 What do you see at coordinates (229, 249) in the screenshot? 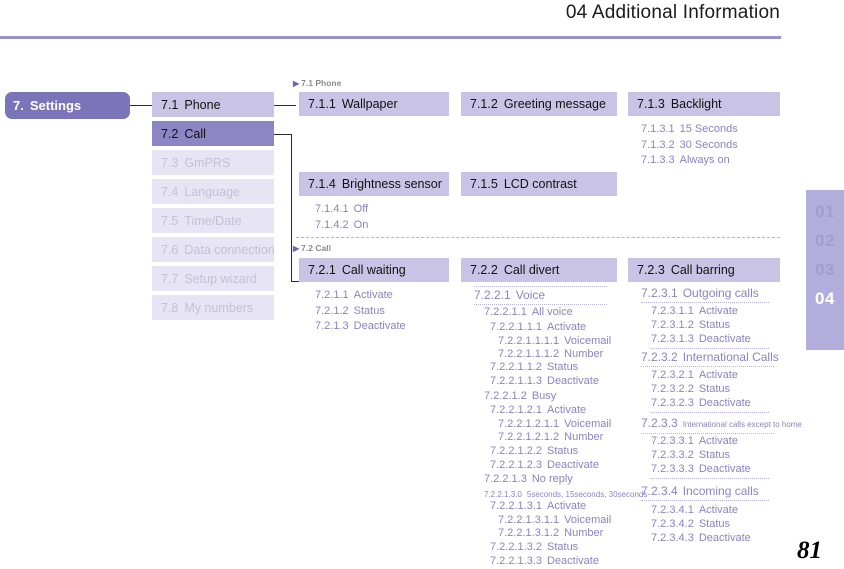
I see `sidebar-item-data-connection-label: Data connection` at bounding box center [229, 249].